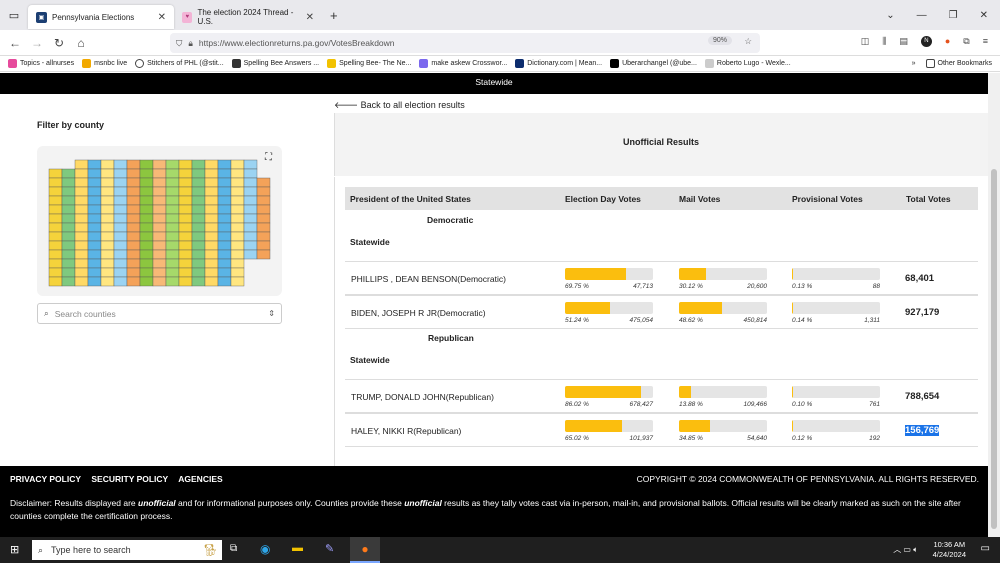 This screenshot has width=1000, height=563. I want to click on security-policy-link: SECURITY POLICY, so click(129, 479).